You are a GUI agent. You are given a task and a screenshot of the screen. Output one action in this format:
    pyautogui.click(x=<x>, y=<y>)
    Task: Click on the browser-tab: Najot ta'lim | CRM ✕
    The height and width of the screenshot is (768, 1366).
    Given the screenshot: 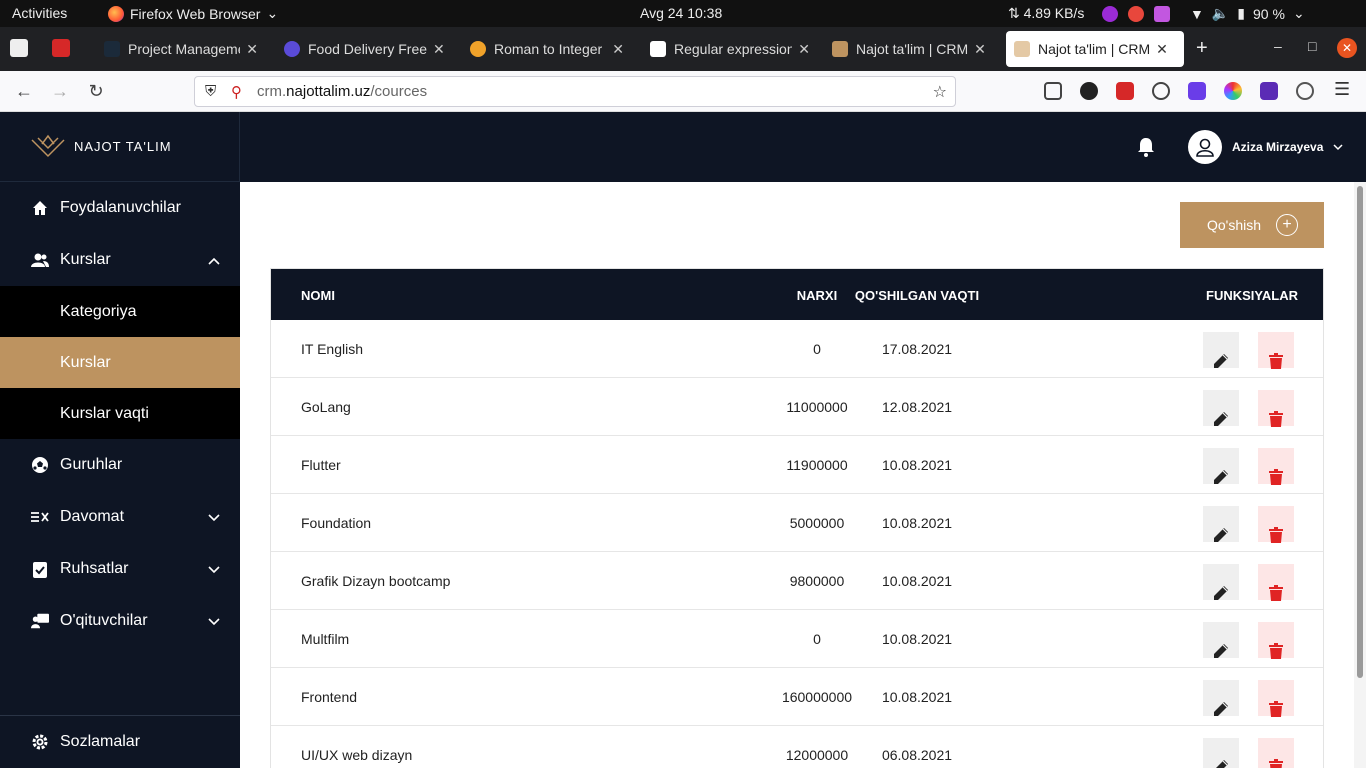 What is the action you would take?
    pyautogui.click(x=912, y=49)
    